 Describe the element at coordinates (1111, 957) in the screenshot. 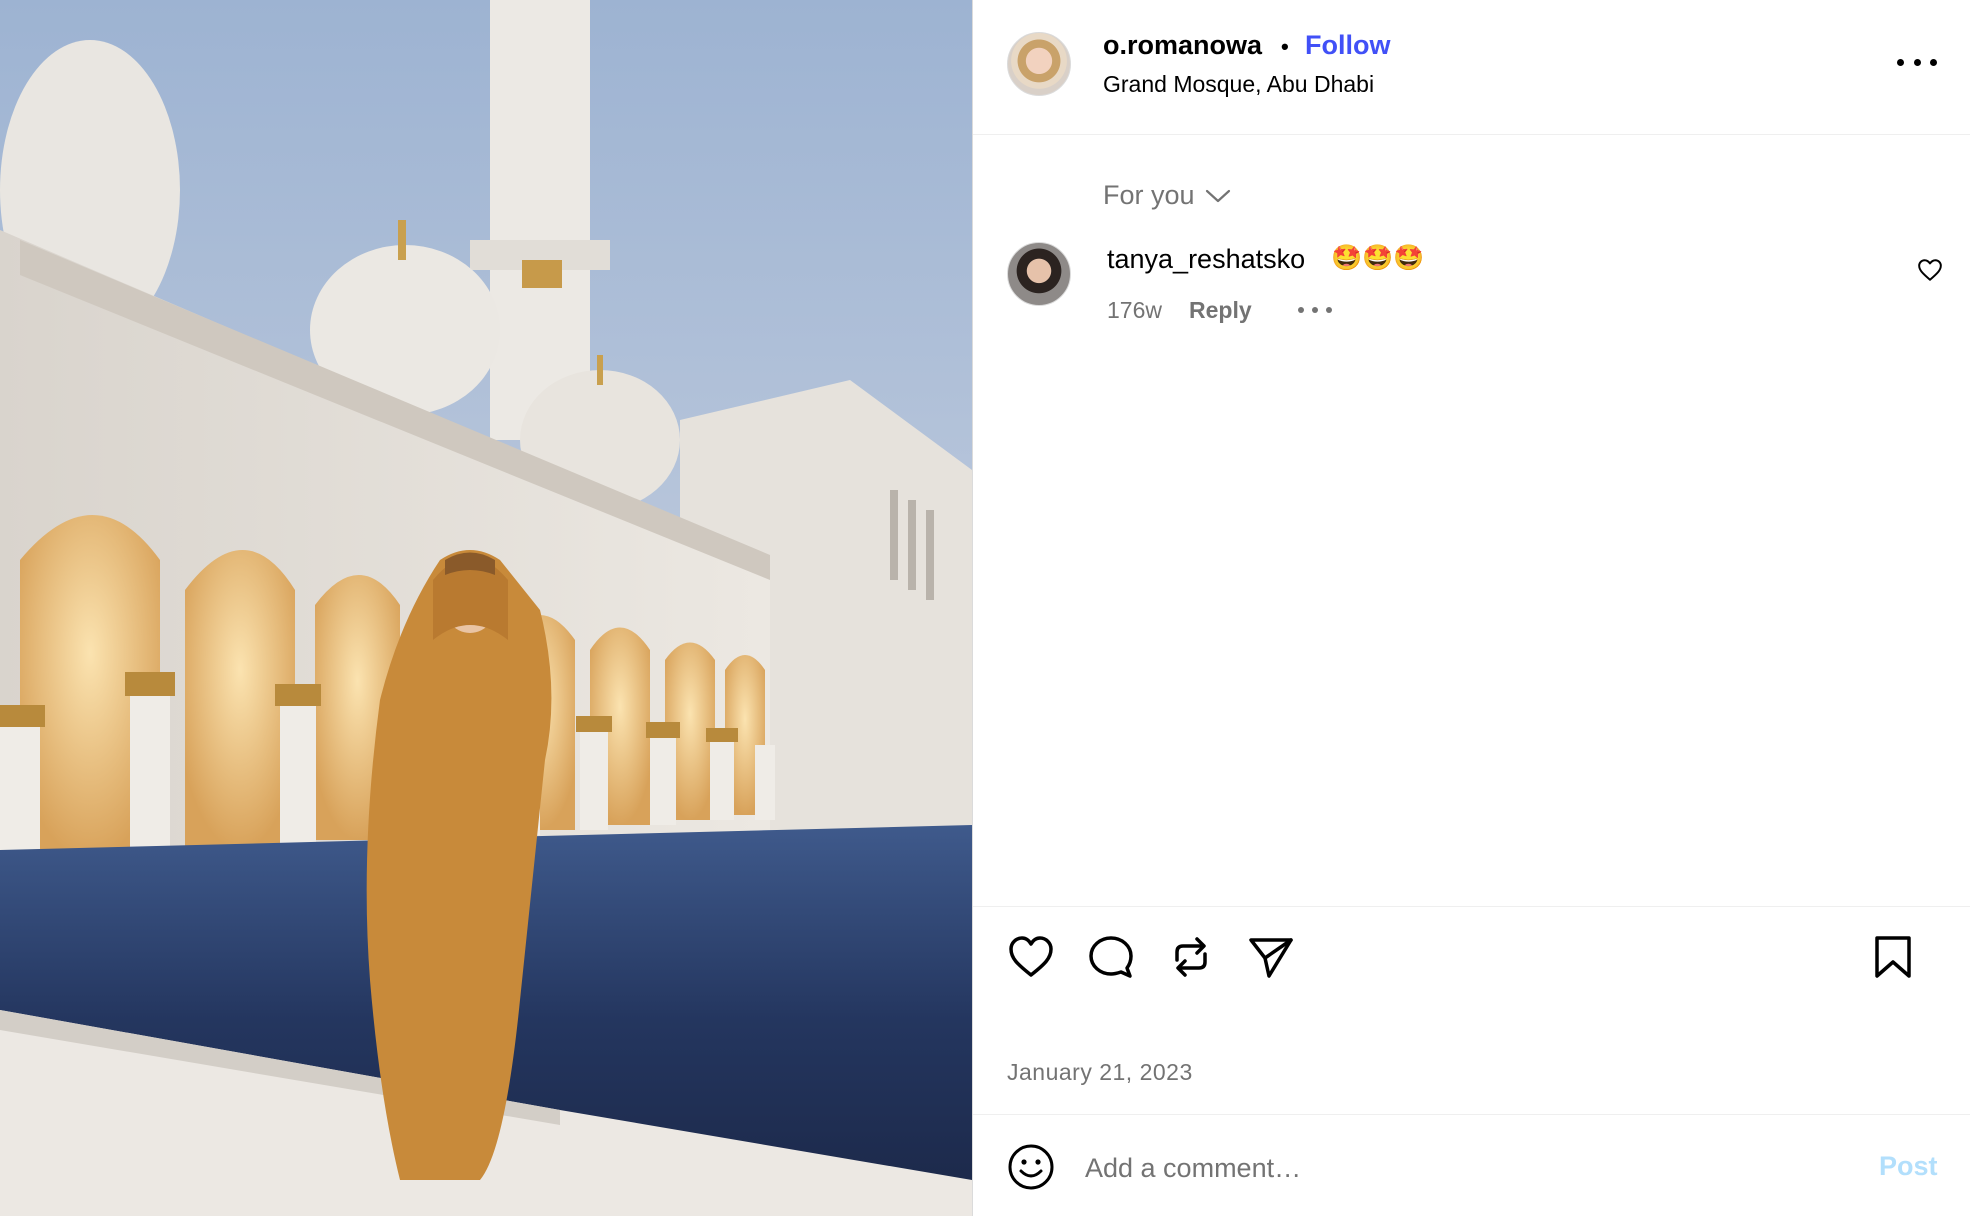

I see `comment-icon` at that location.